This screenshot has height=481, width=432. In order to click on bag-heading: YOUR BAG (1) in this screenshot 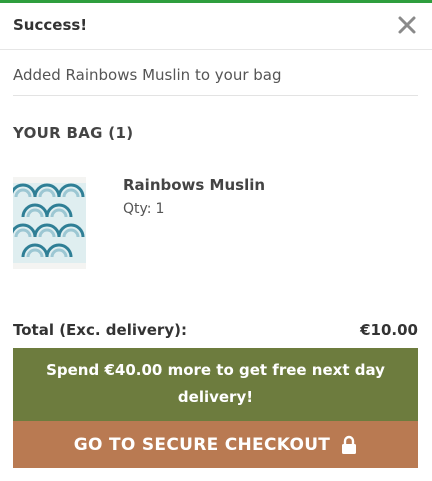, I will do `click(73, 133)`.